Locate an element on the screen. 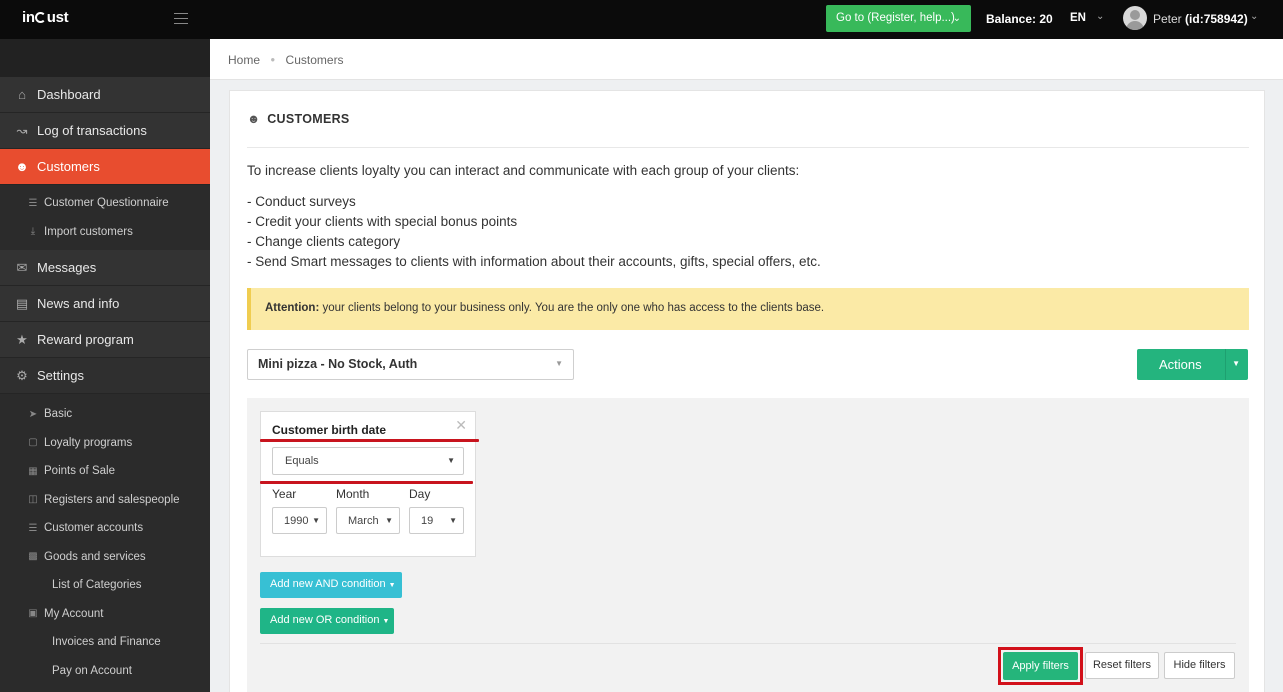 The image size is (1283, 692). sidebar-item-label: Registers and salespeople is located at coordinates (112, 499).